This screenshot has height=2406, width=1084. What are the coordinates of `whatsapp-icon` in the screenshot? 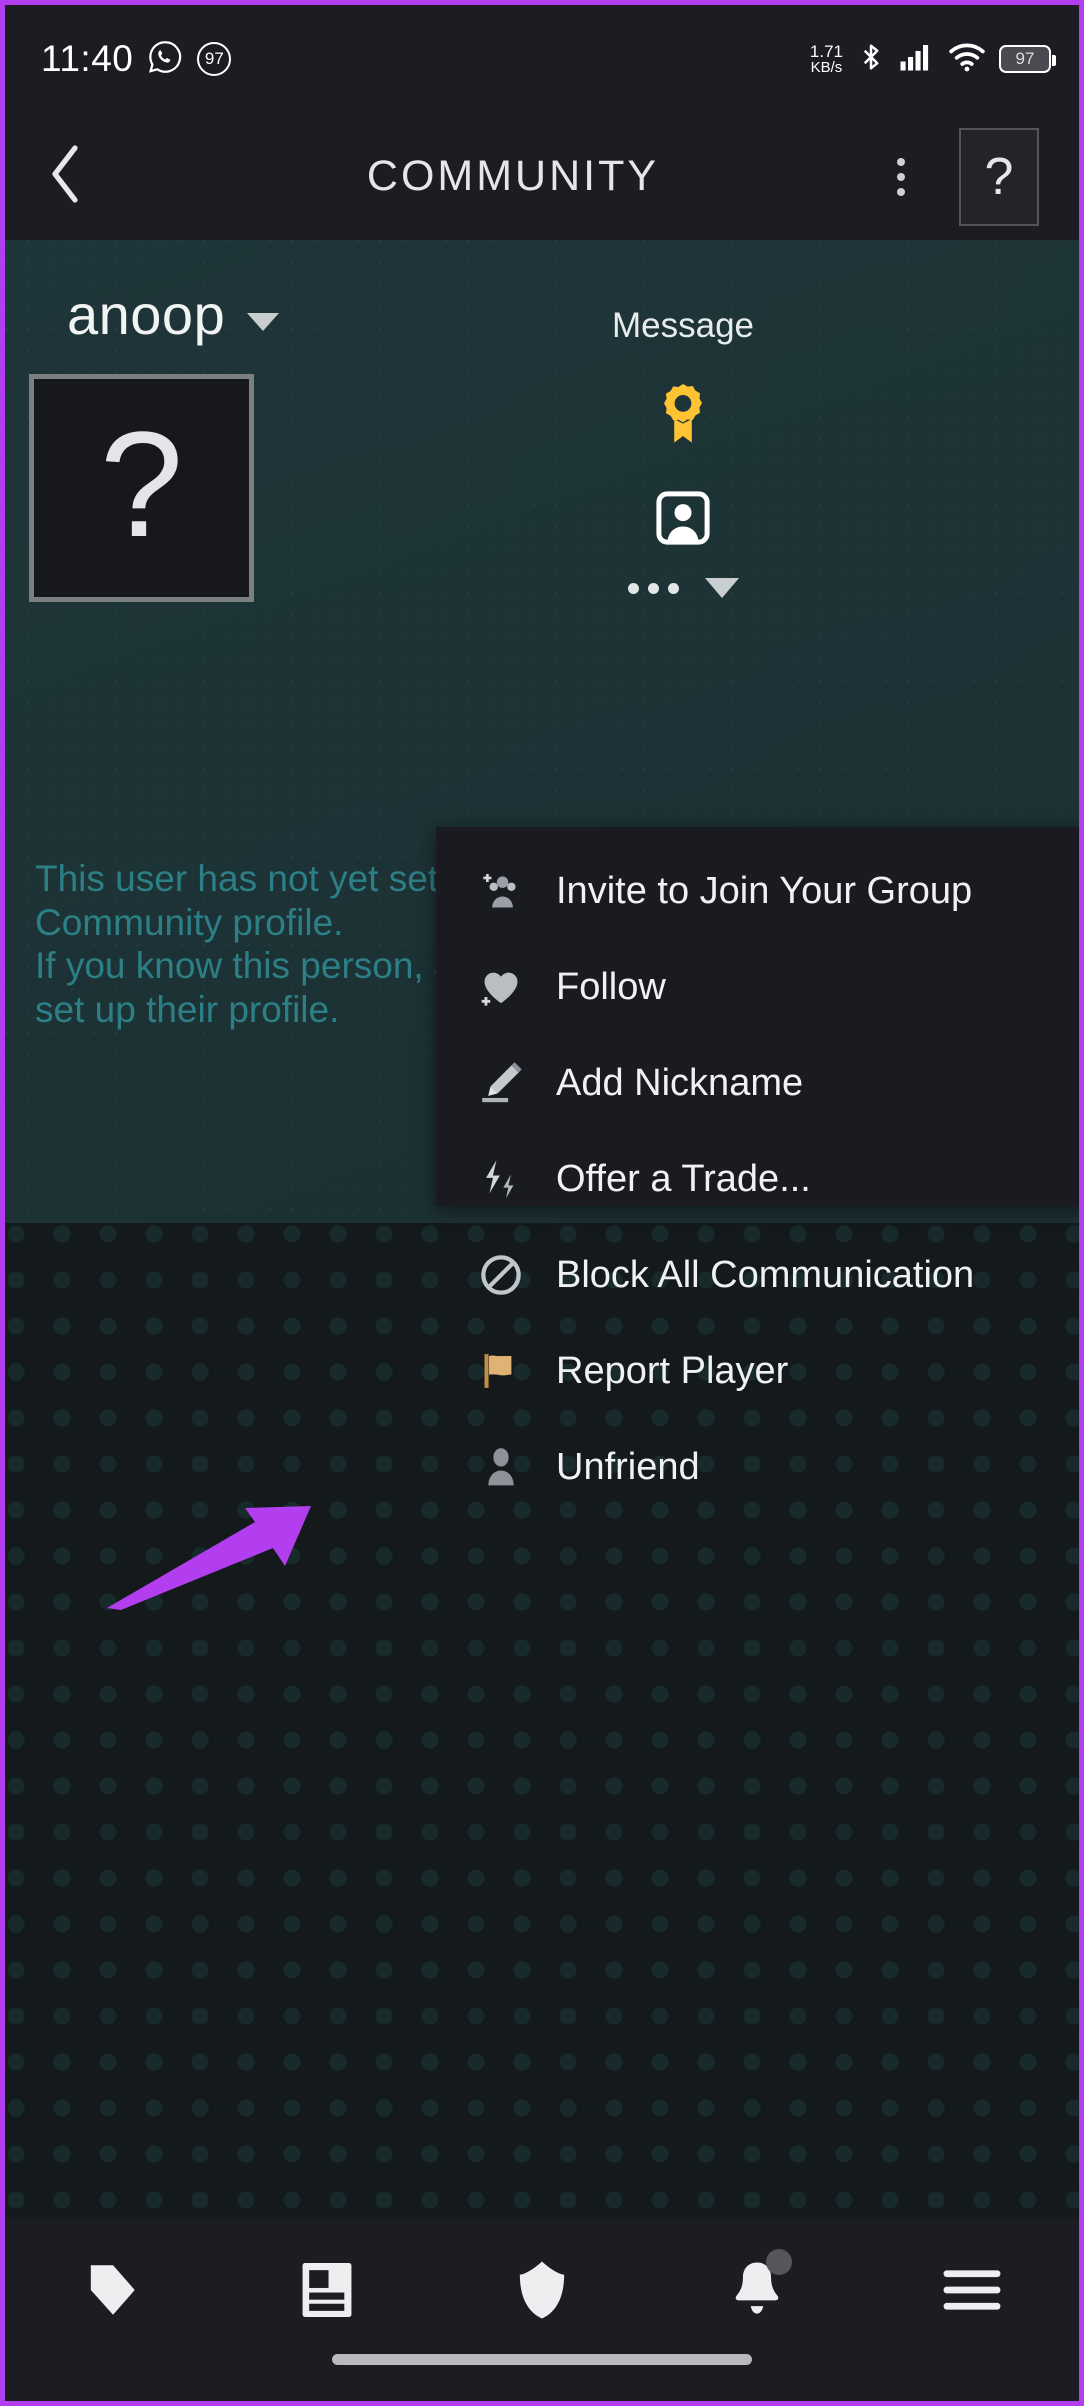 It's located at (165, 59).